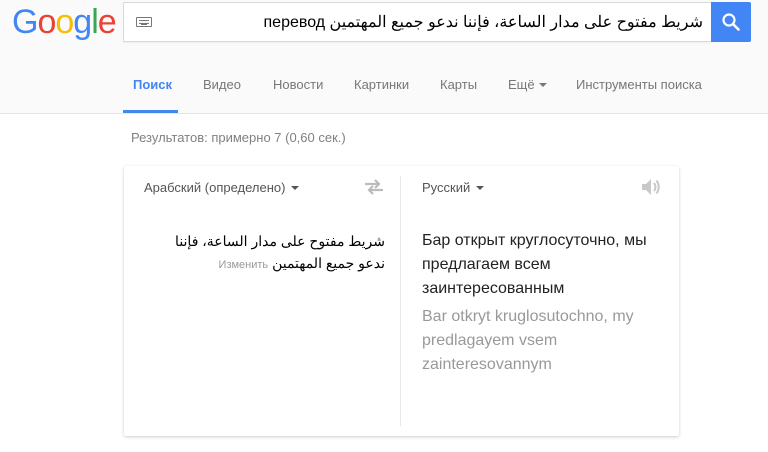 The width and height of the screenshot is (768, 452). What do you see at coordinates (152, 84) in the screenshot?
I see `tab-search: Поиск` at bounding box center [152, 84].